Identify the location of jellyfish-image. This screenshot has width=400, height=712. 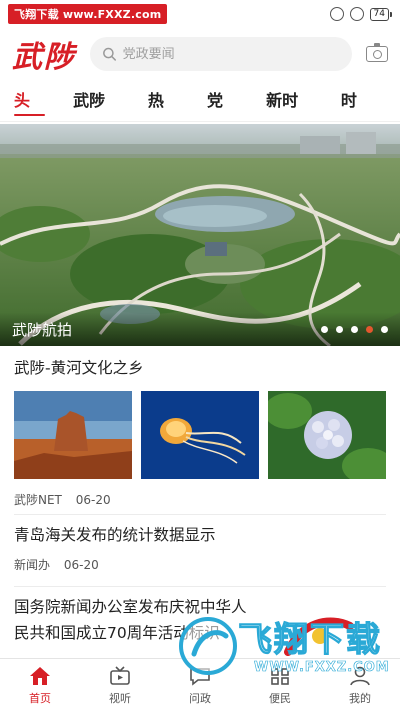
(200, 435).